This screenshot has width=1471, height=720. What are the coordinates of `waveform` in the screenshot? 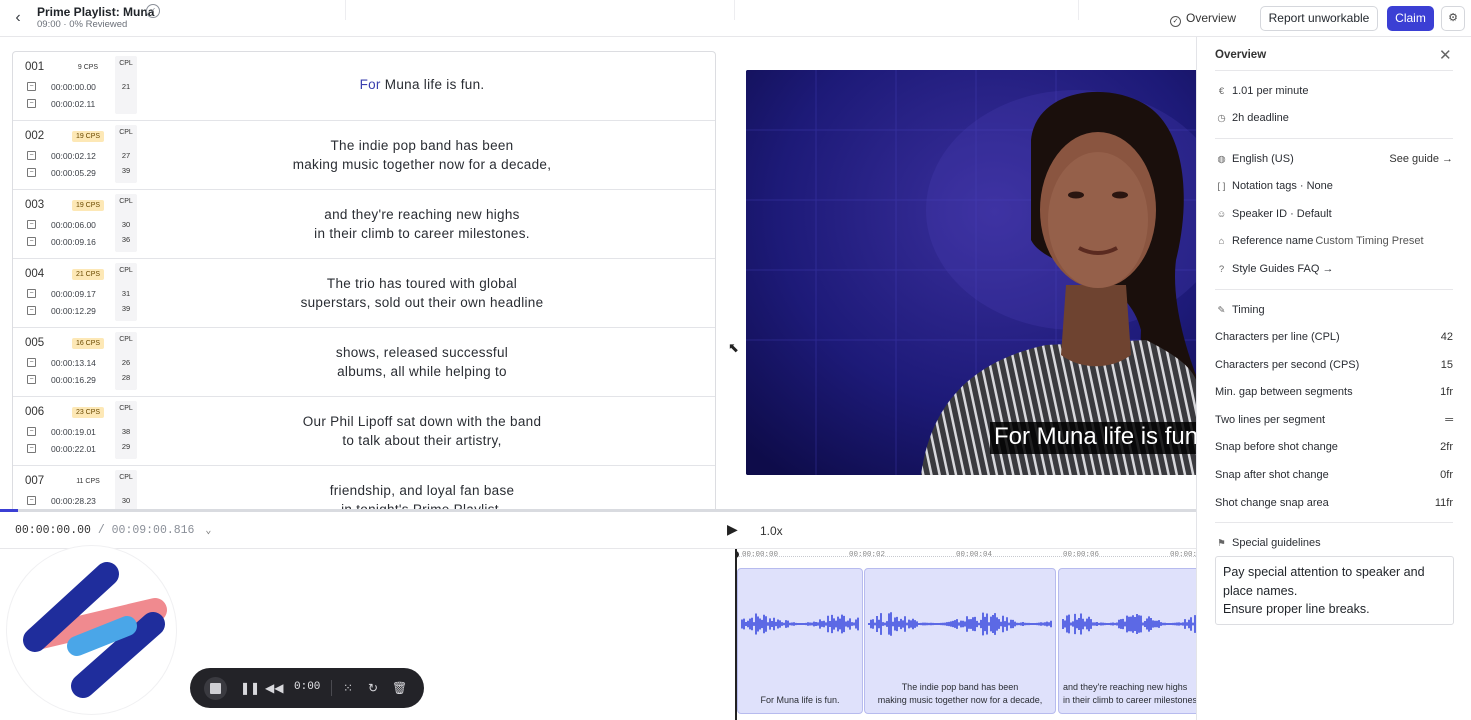 It's located at (1129, 624).